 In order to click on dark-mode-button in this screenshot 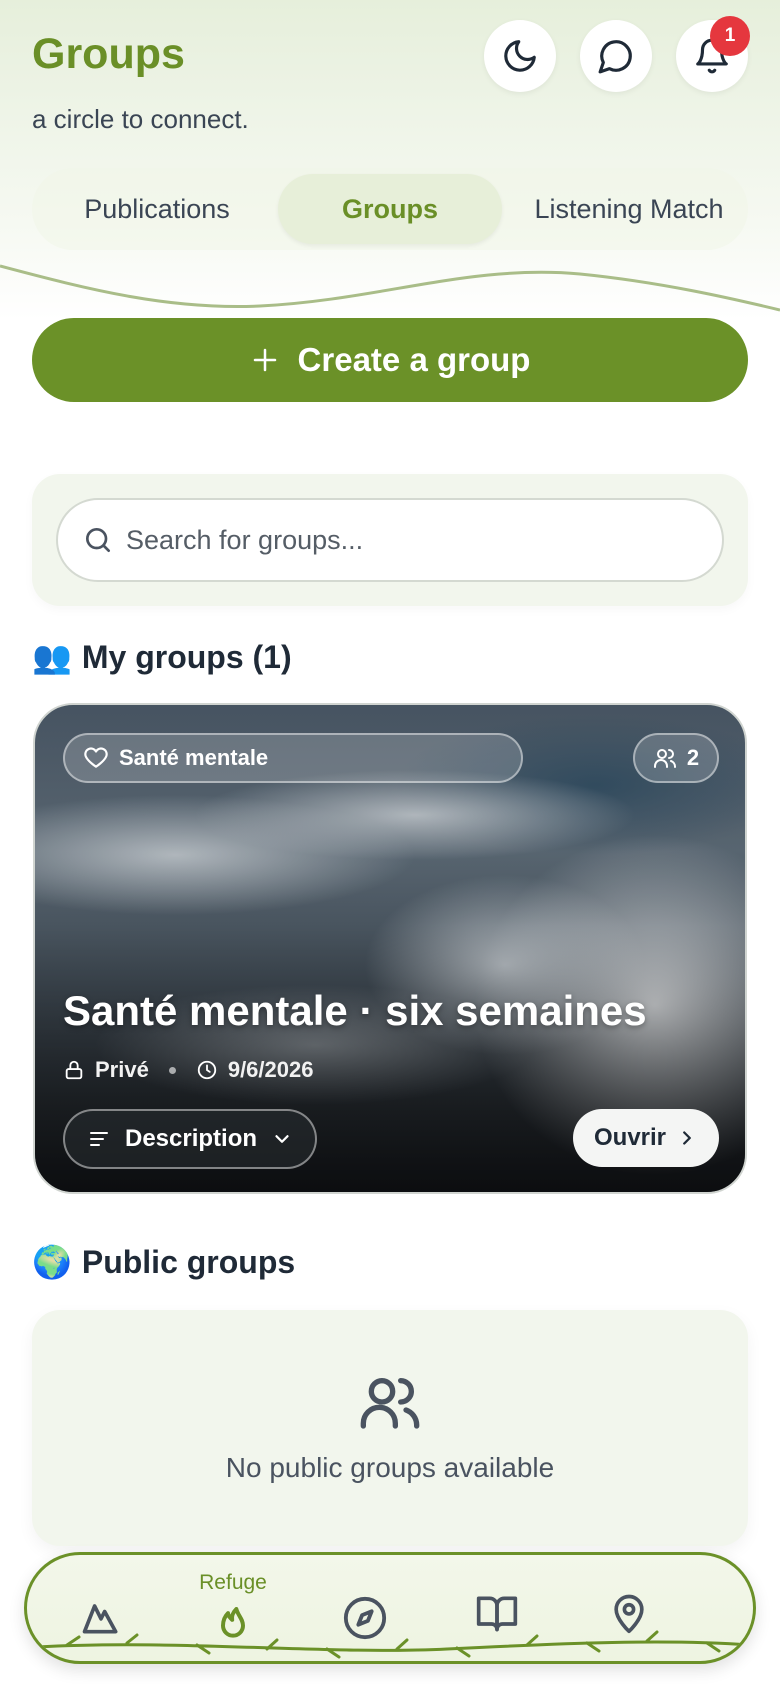, I will do `click(520, 56)`.